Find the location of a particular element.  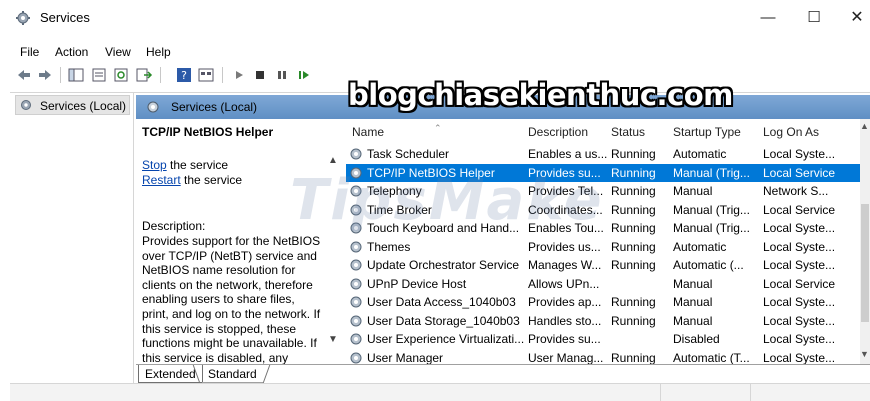

close-icon: ✕ is located at coordinates (857, 18).